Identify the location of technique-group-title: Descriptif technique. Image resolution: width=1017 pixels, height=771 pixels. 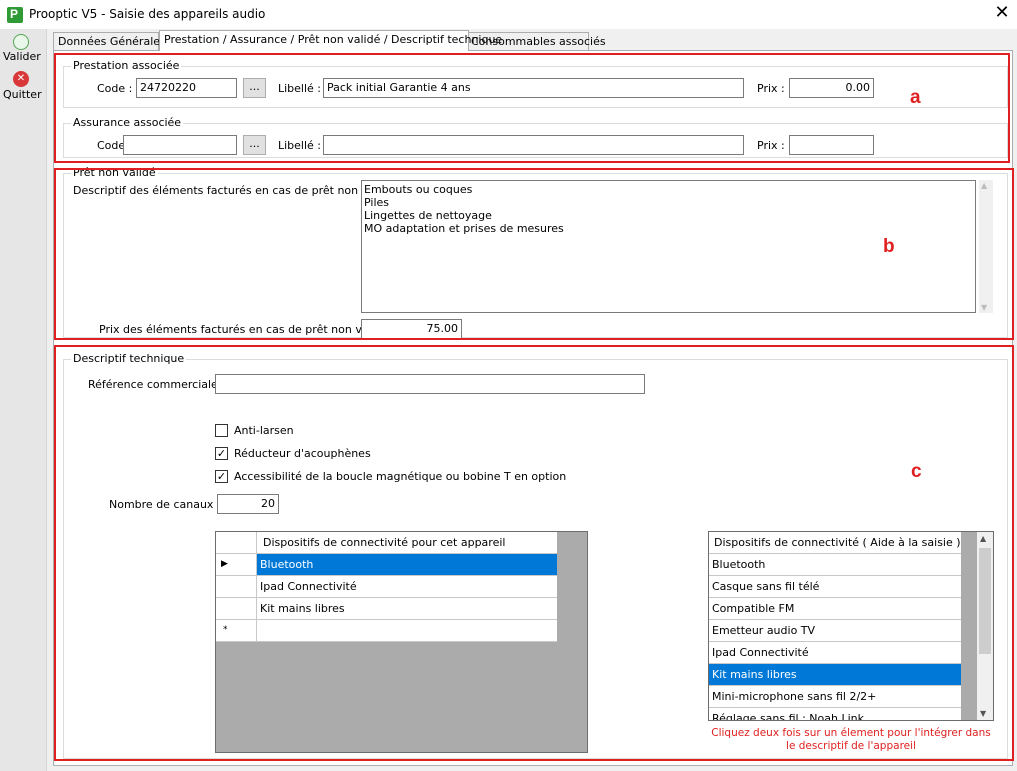
(129, 358).